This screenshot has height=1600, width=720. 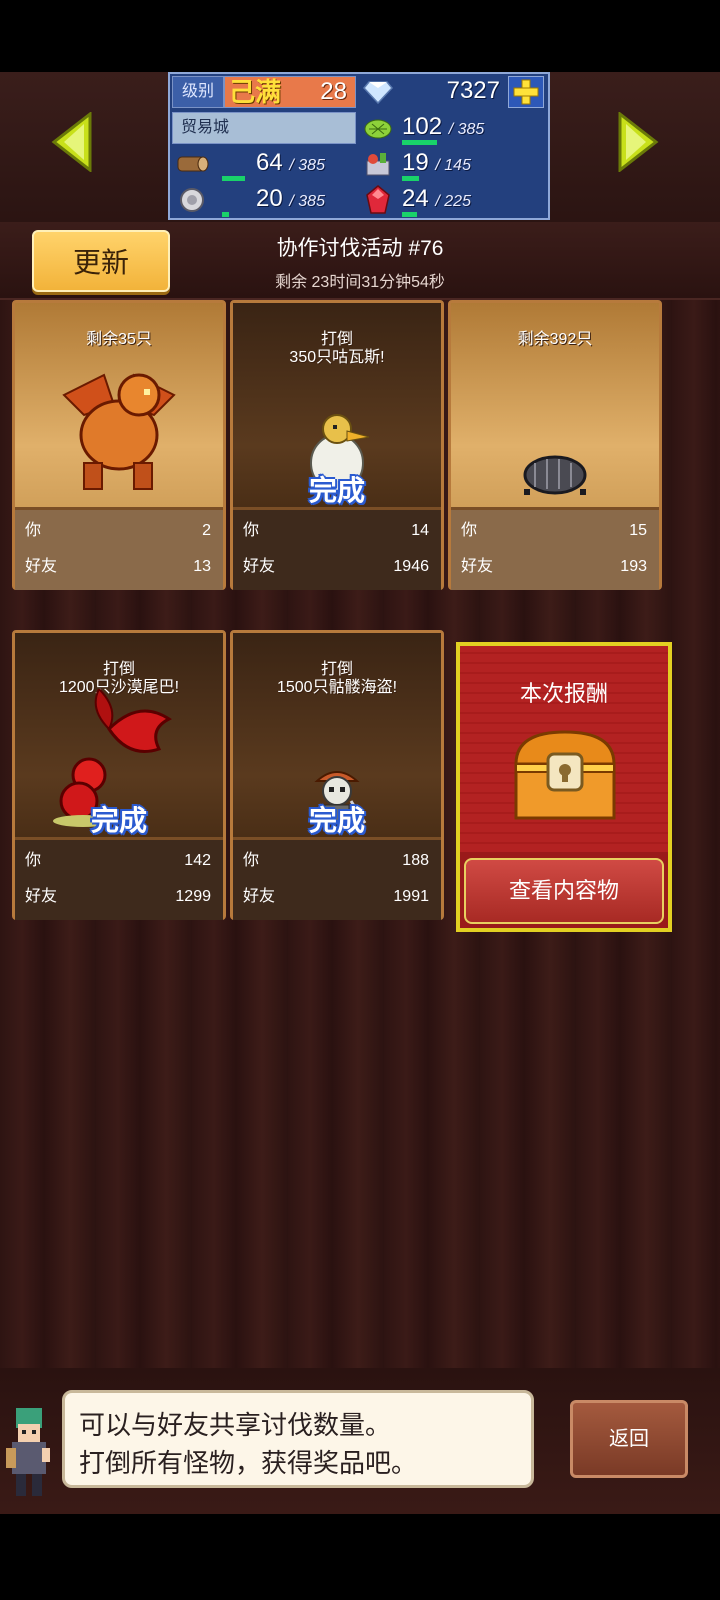 What do you see at coordinates (202, 566) in the screenshot?
I see `friend-count: 13` at bounding box center [202, 566].